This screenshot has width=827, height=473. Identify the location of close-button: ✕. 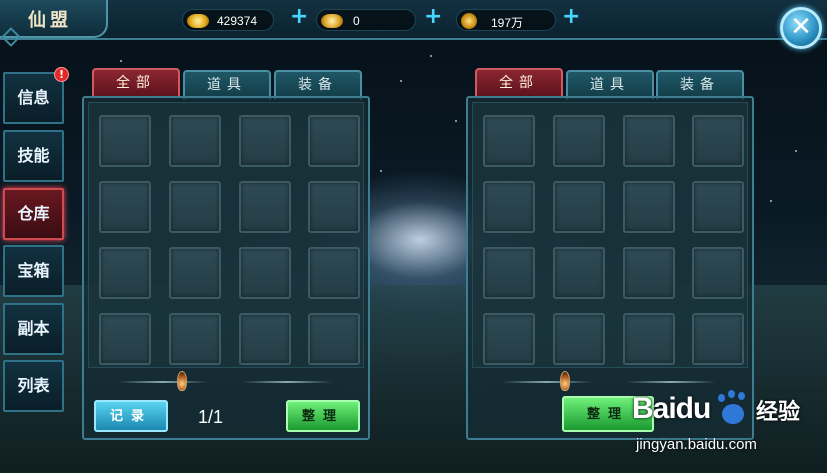
(801, 28).